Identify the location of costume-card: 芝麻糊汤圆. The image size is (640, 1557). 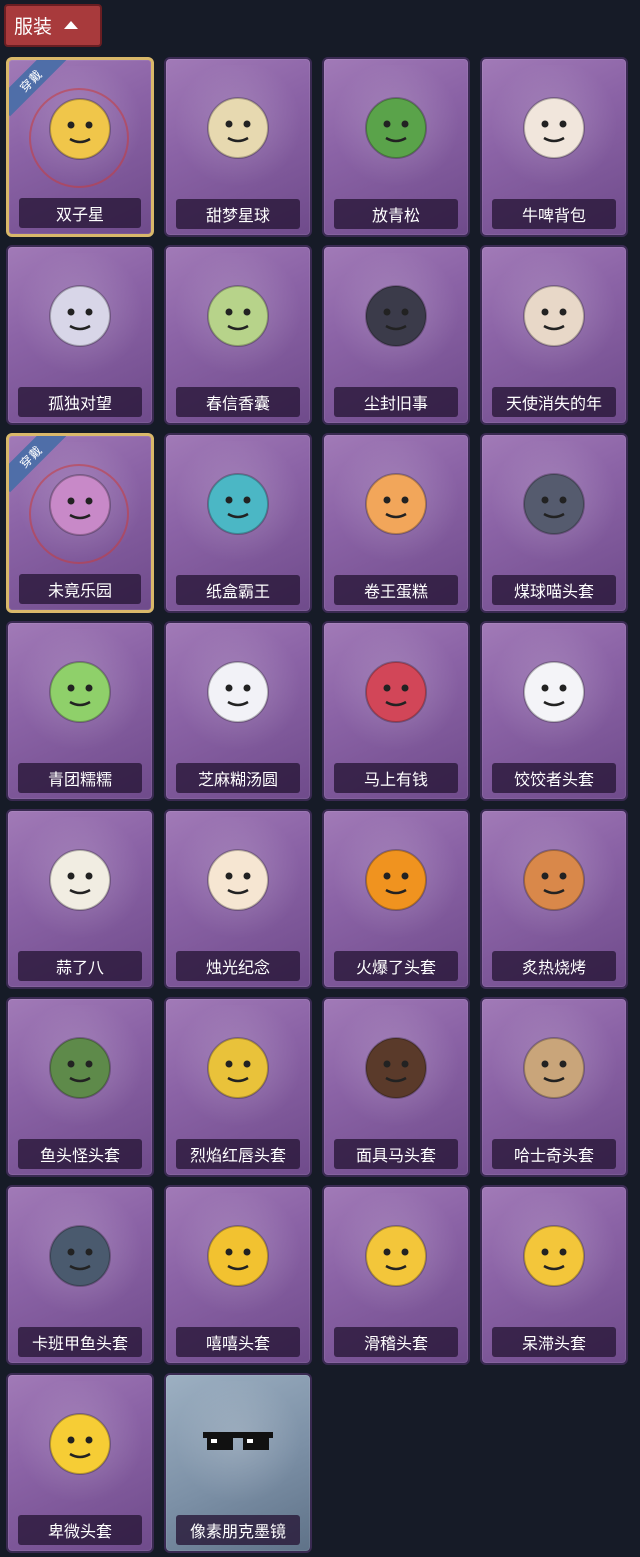
(238, 711).